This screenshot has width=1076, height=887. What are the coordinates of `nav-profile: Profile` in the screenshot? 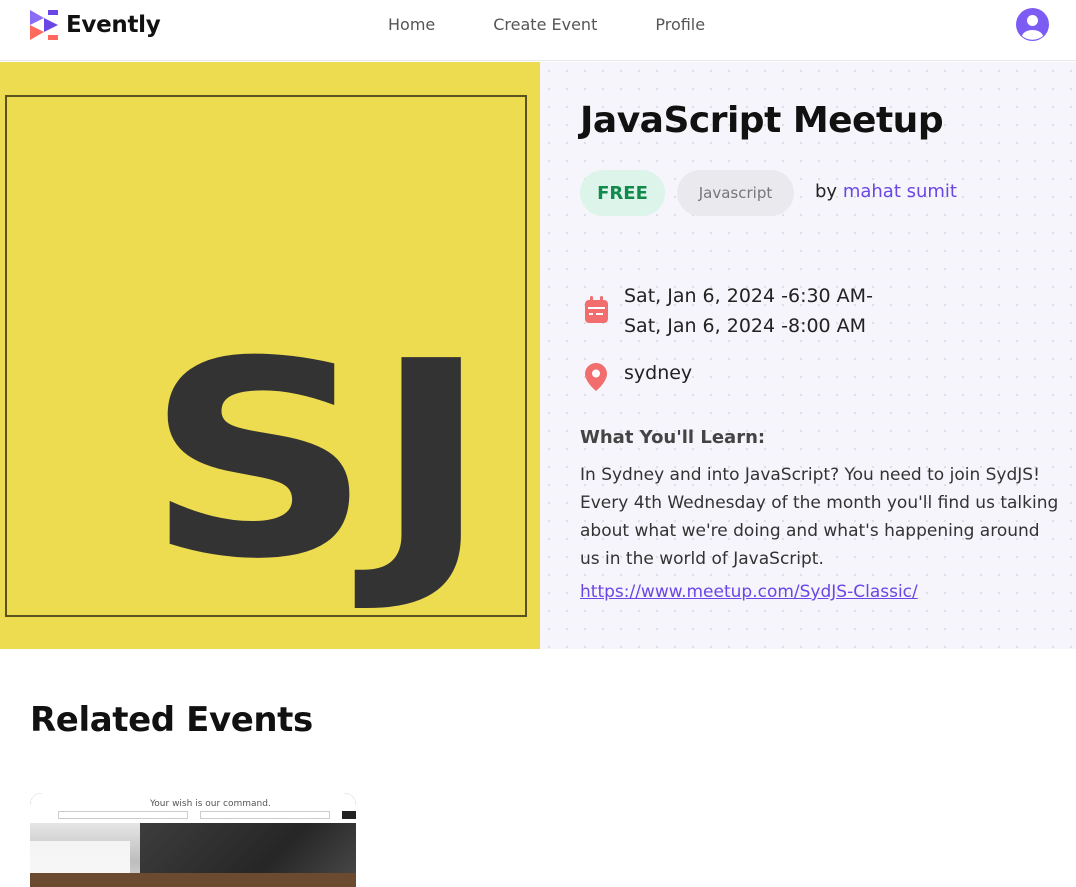 It's located at (680, 24).